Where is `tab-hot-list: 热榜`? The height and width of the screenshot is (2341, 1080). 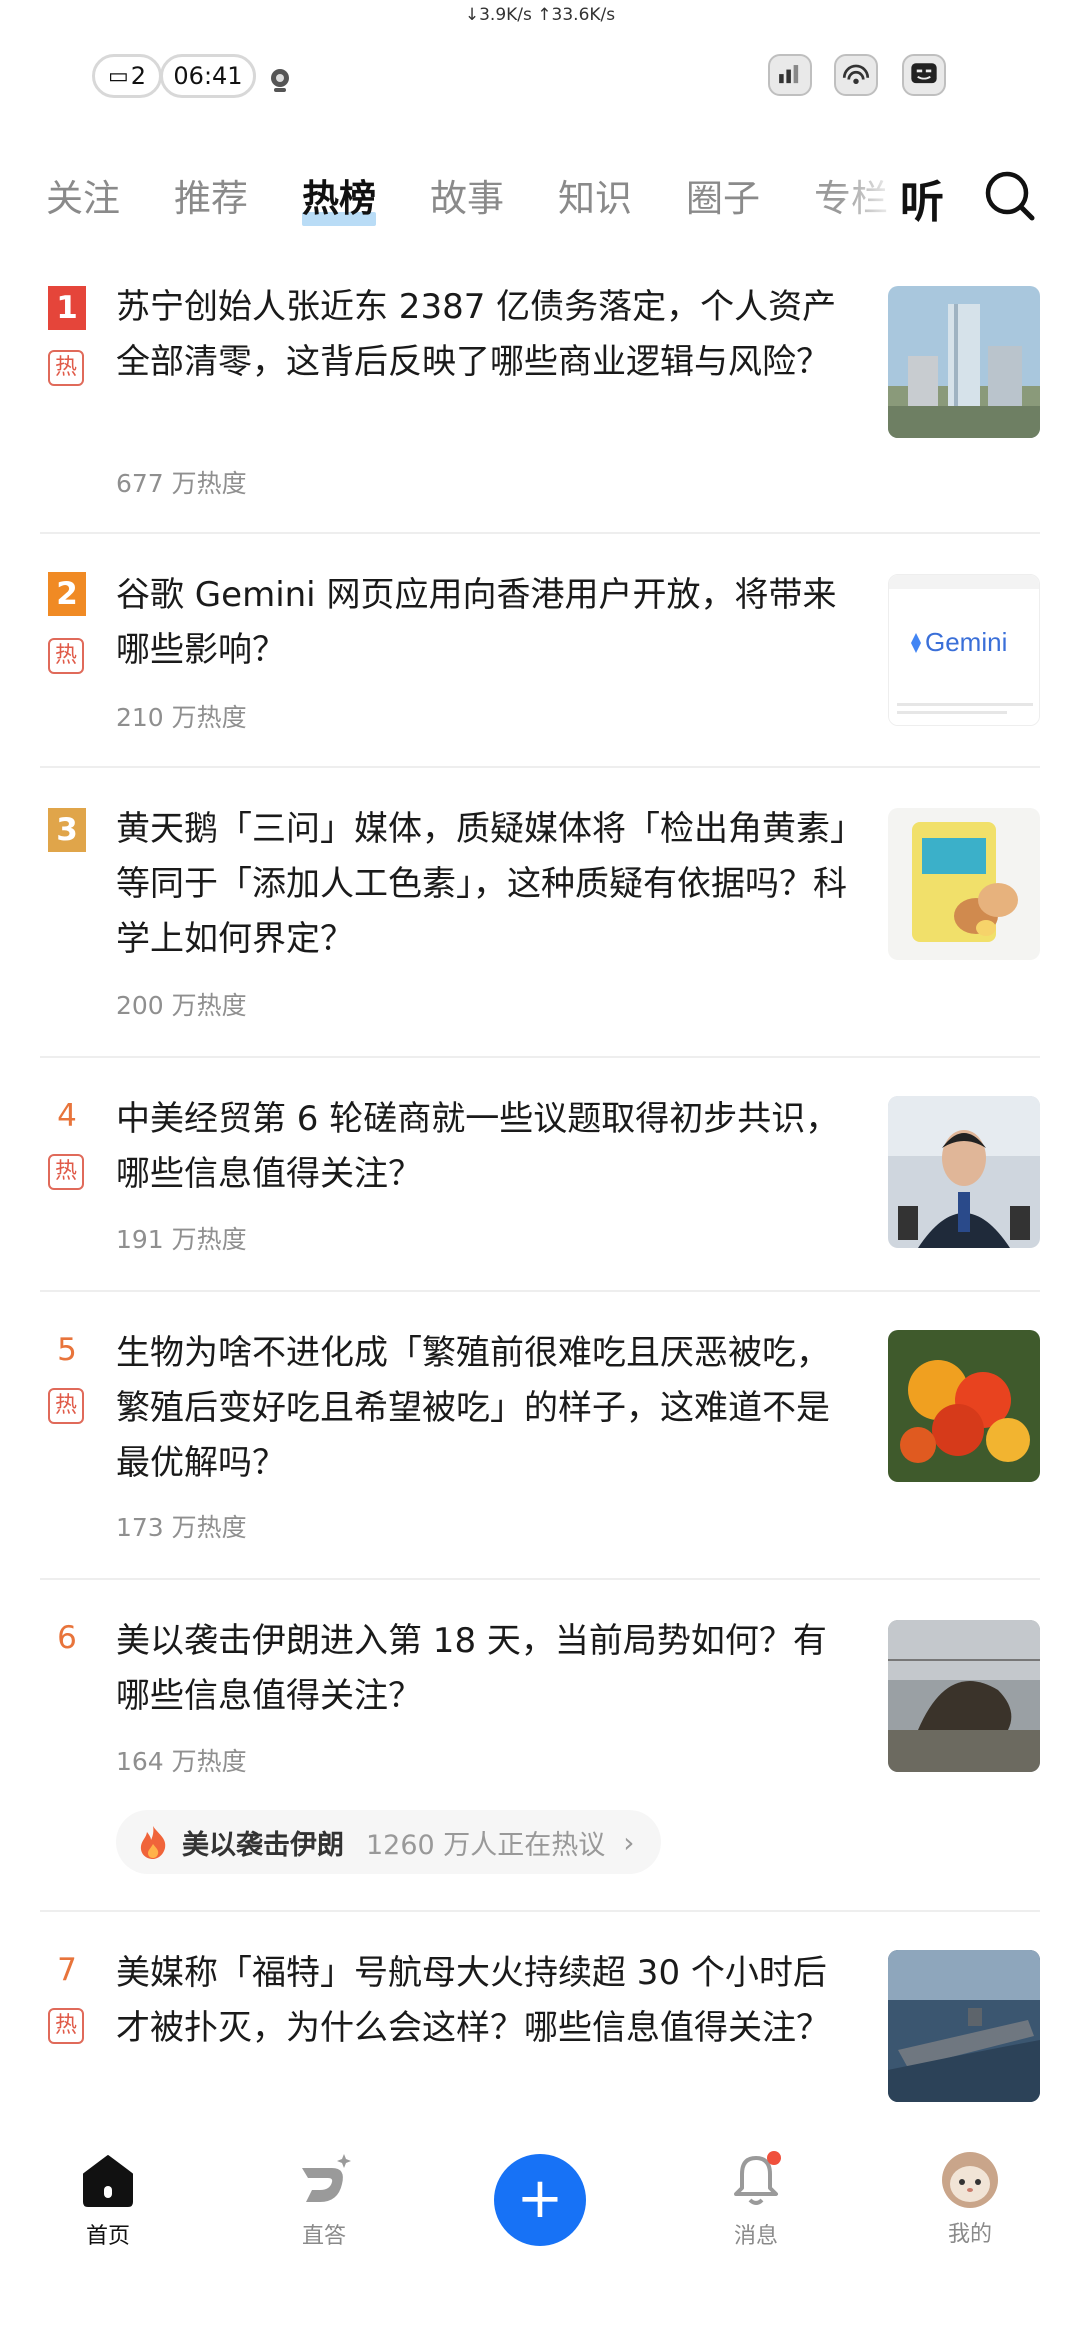 tab-hot-list: 热榜 is located at coordinates (339, 197).